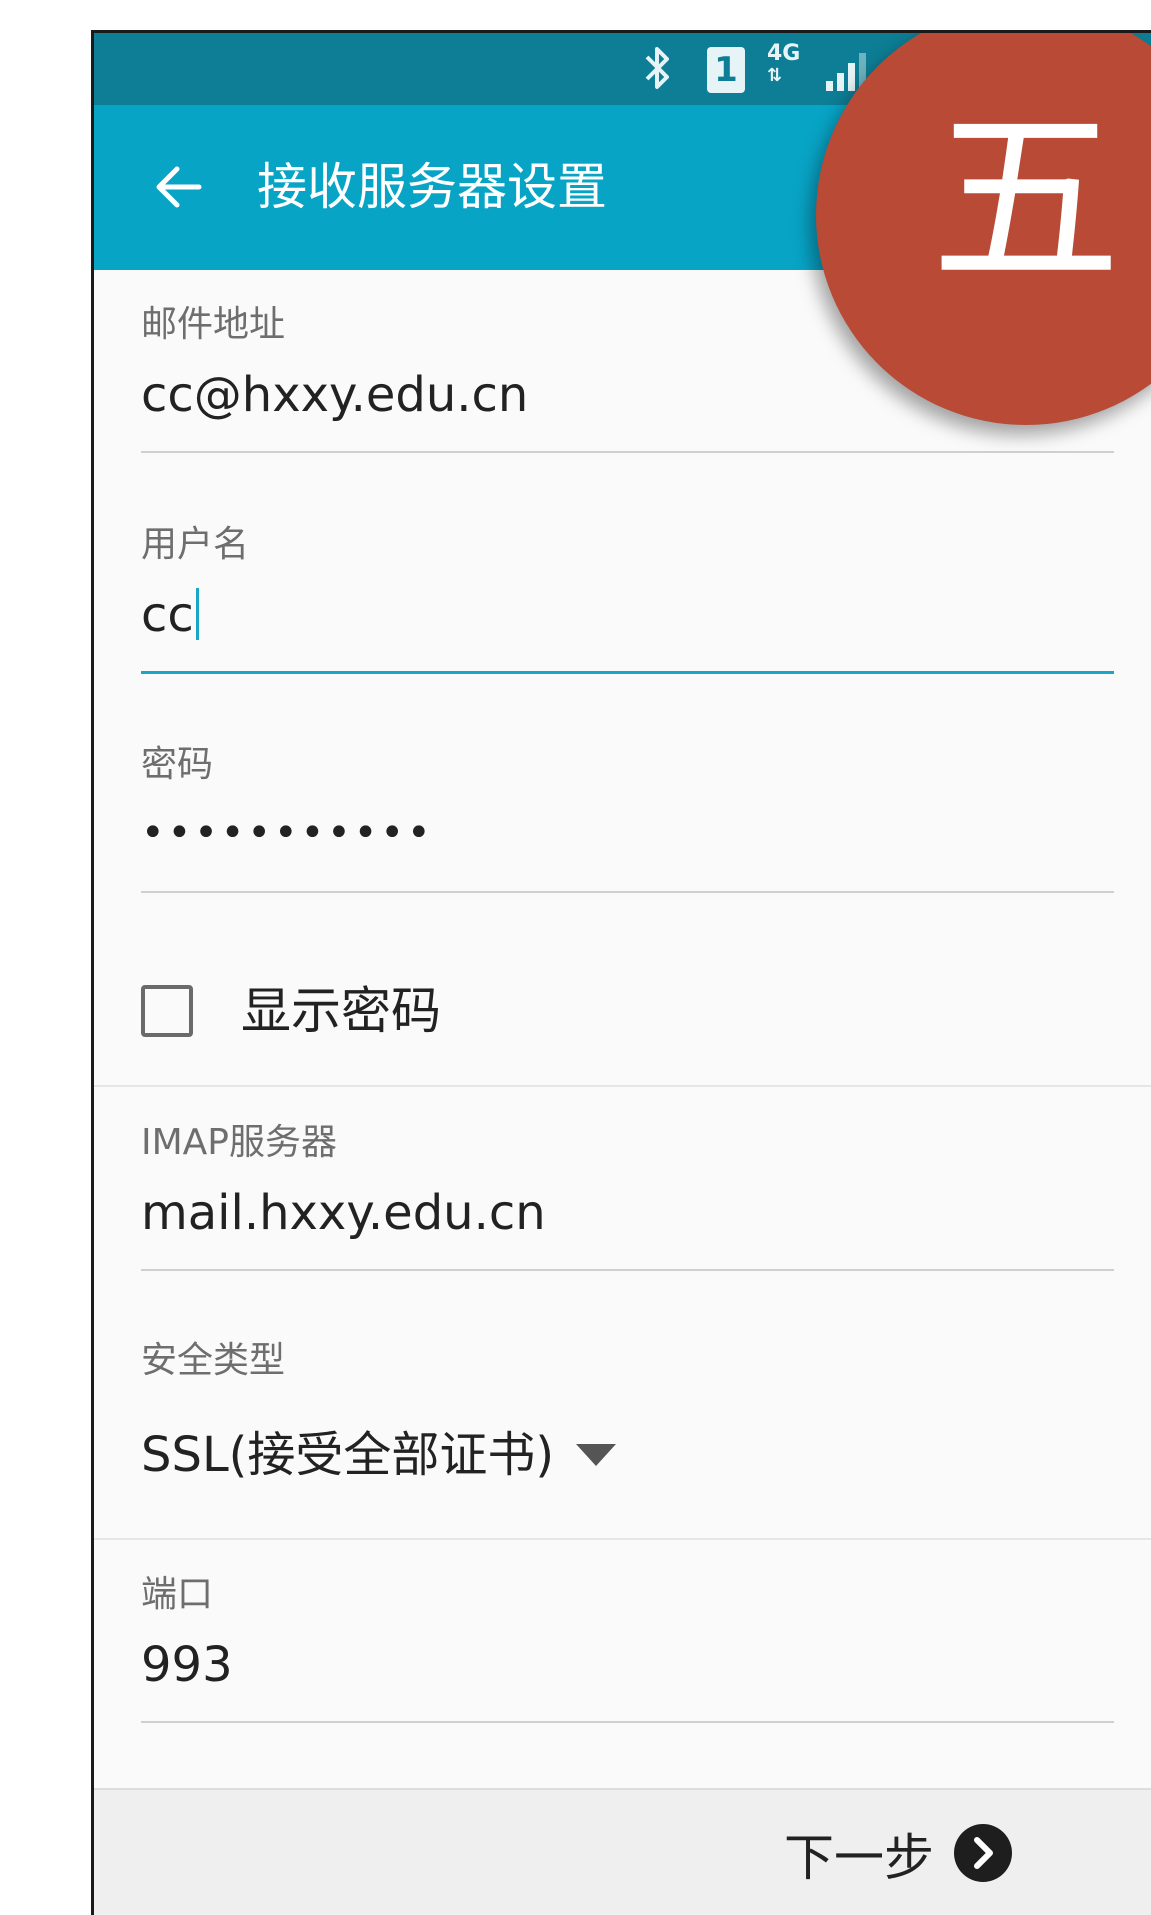 The width and height of the screenshot is (1151, 1915). What do you see at coordinates (789, 68) in the screenshot?
I see `4g-data-icon: 4G ⇅` at bounding box center [789, 68].